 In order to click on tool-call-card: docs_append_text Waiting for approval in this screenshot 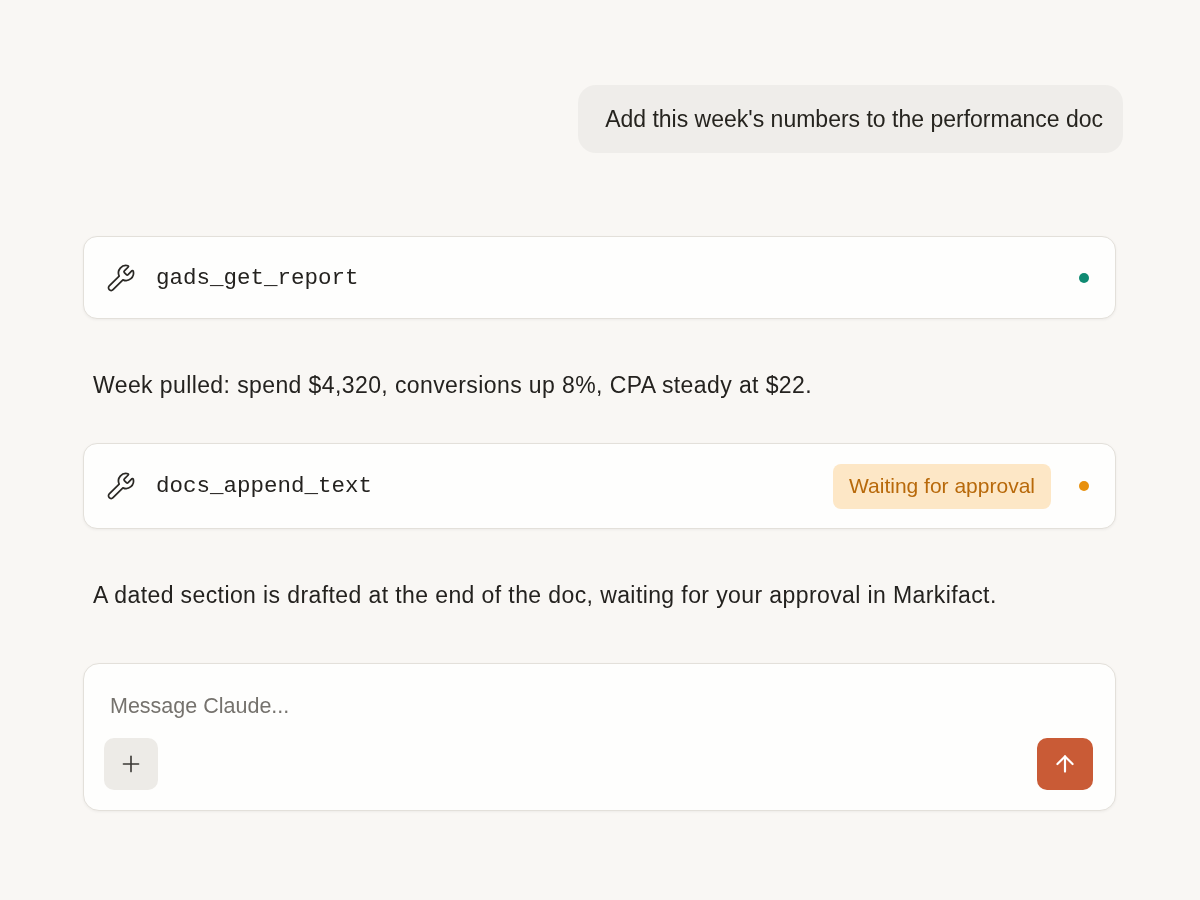, I will do `click(599, 486)`.